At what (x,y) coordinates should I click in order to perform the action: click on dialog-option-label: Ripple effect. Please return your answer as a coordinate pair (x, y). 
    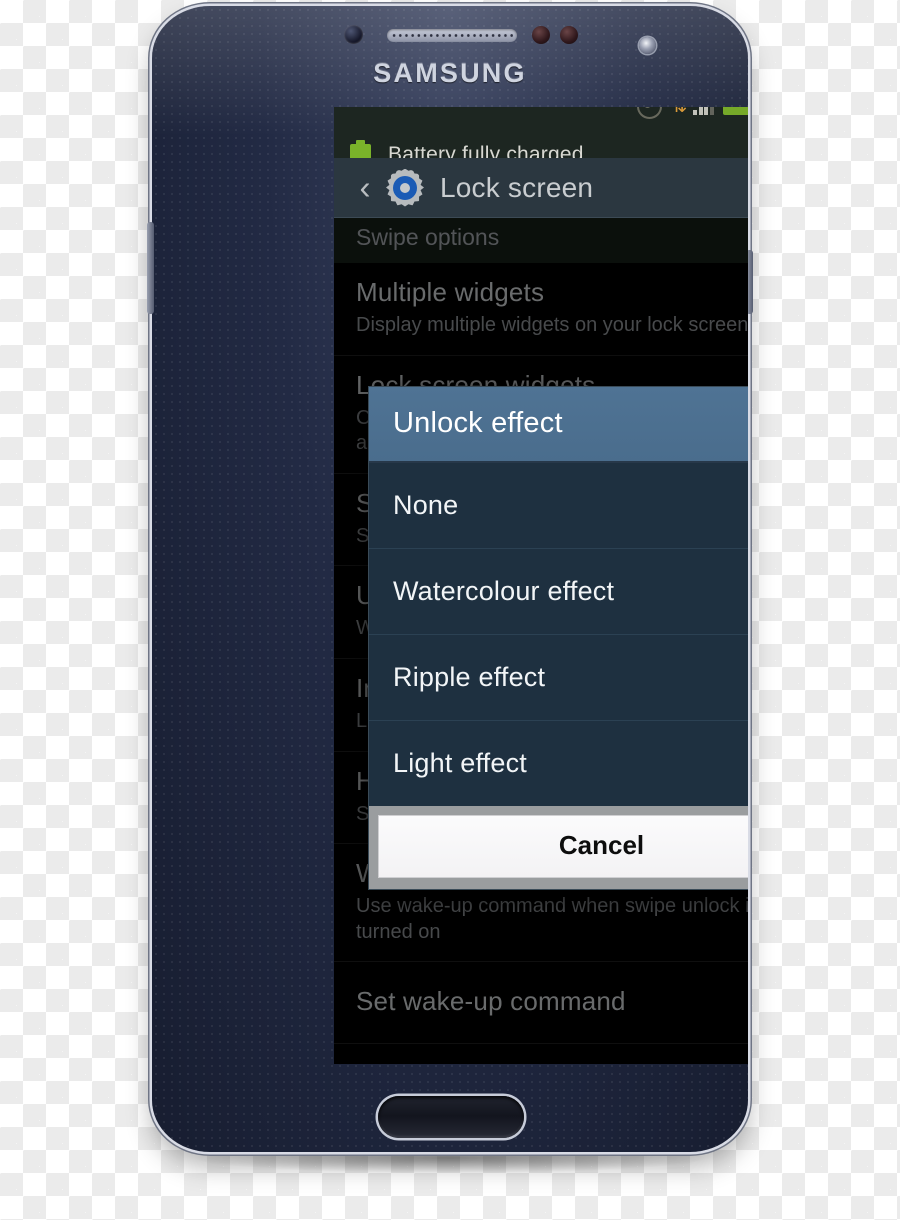
    Looking at the image, I should click on (469, 676).